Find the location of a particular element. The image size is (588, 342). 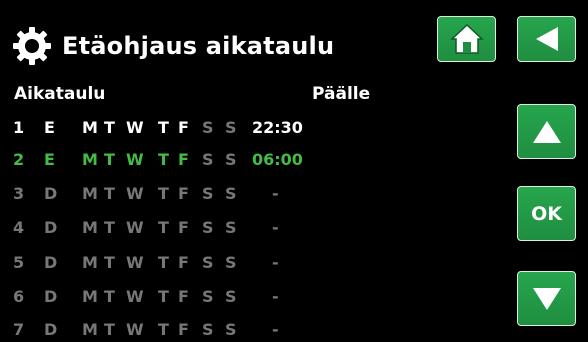

ok-button-label: OK is located at coordinates (546, 213).